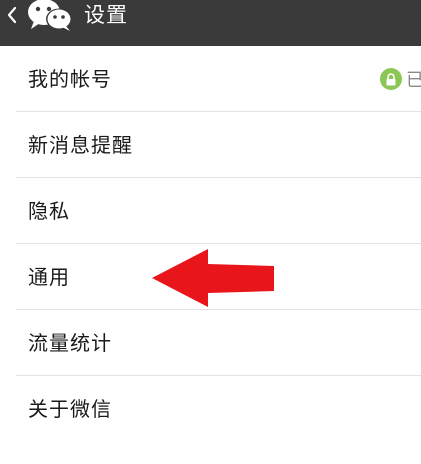 The height and width of the screenshot is (464, 421). What do you see at coordinates (413, 80) in the screenshot?
I see `account-status-text: 已` at bounding box center [413, 80].